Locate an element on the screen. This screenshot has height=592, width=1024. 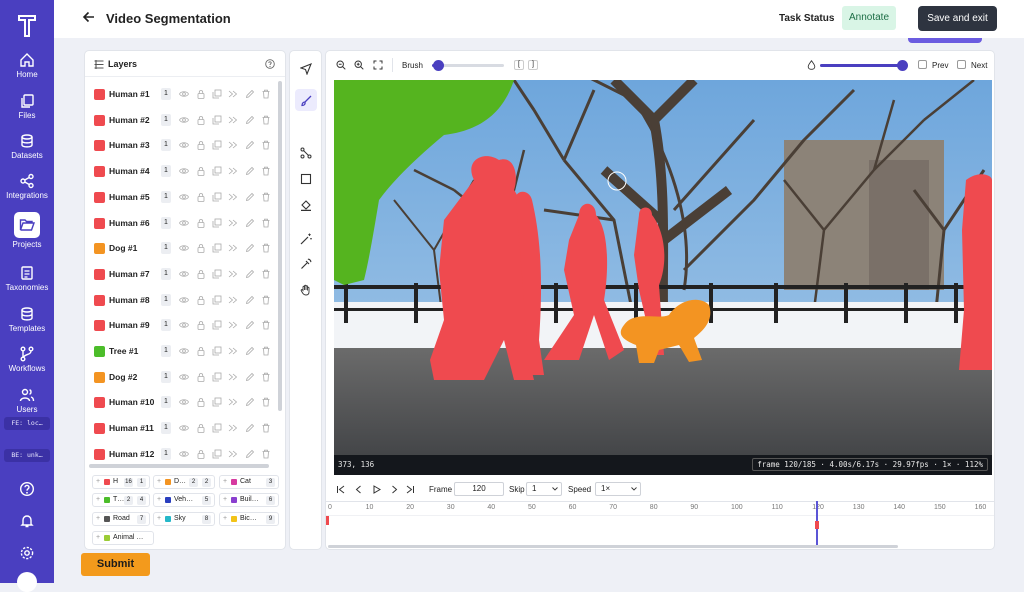
layer-row: Dog #1 1 is located at coordinates (181, 248).